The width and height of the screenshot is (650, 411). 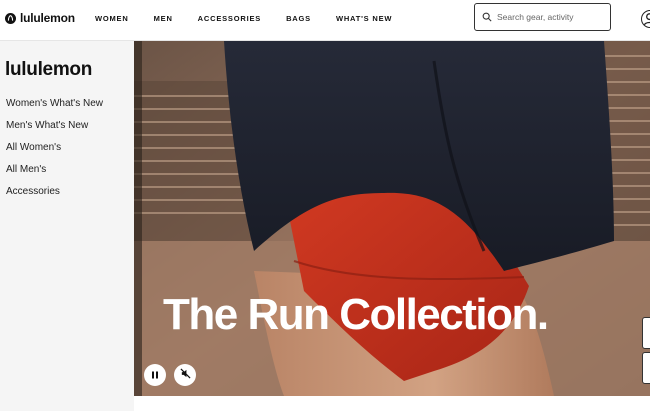 What do you see at coordinates (487, 17) in the screenshot?
I see `search-icon` at bounding box center [487, 17].